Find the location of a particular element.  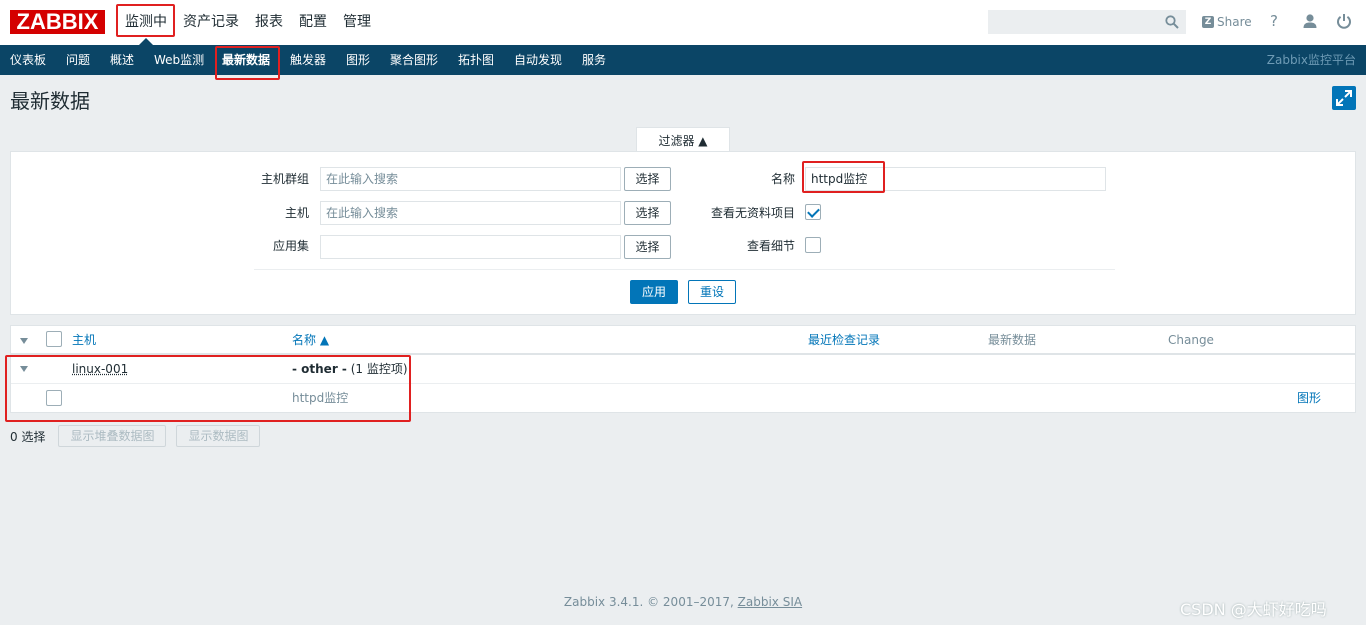

application-select-button: 选择 is located at coordinates (647, 247).